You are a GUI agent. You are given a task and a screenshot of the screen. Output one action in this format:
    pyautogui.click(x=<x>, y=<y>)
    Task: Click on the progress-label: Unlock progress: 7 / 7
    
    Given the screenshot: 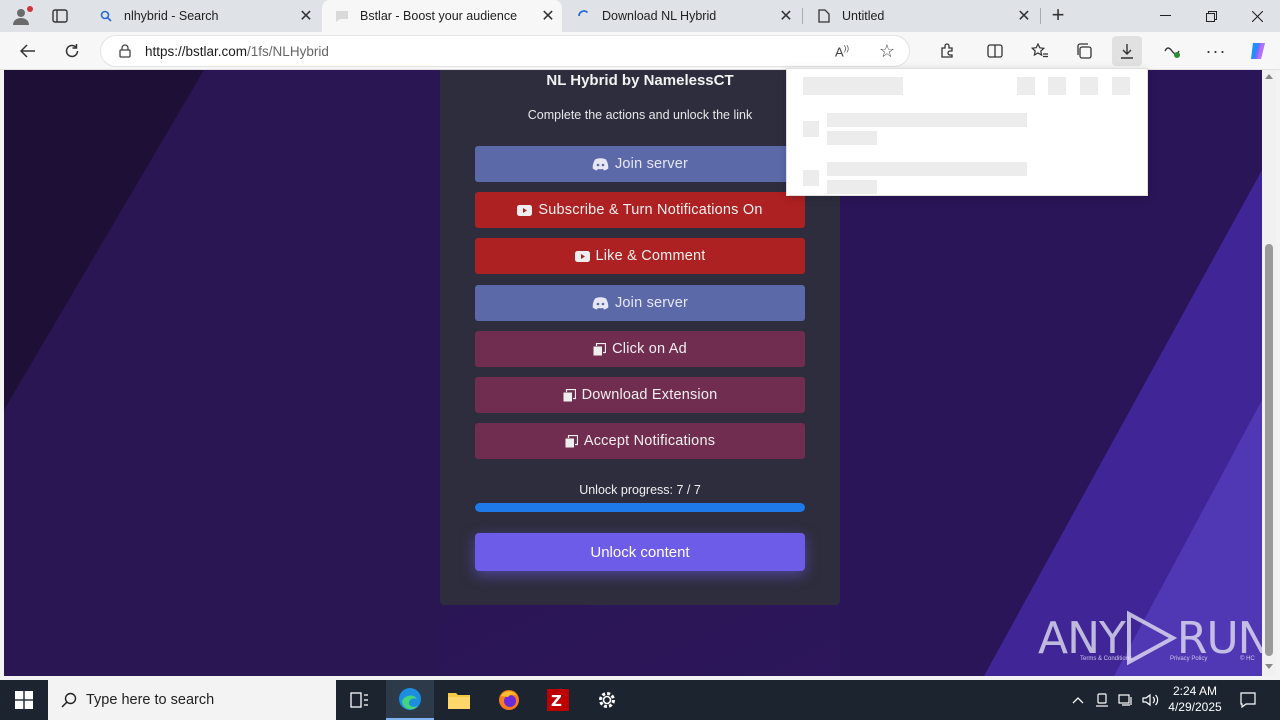 What is the action you would take?
    pyautogui.click(x=640, y=490)
    